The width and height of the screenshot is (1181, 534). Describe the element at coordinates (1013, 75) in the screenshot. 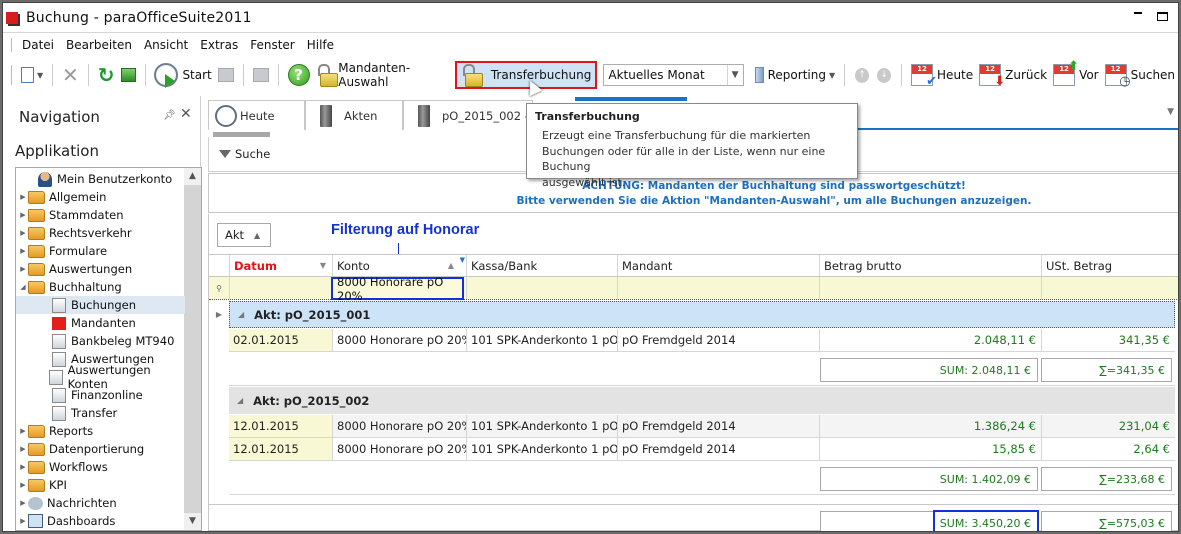

I see `zurueck-button: ⬇ Zurück` at that location.